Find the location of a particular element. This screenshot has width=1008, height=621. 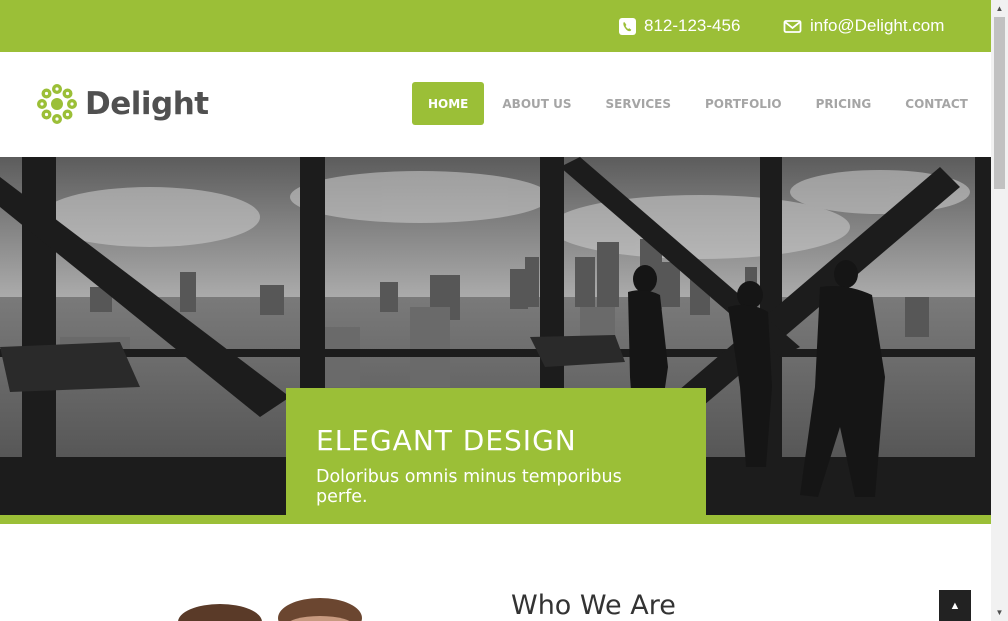

nav-services: SERVICES is located at coordinates (638, 103).